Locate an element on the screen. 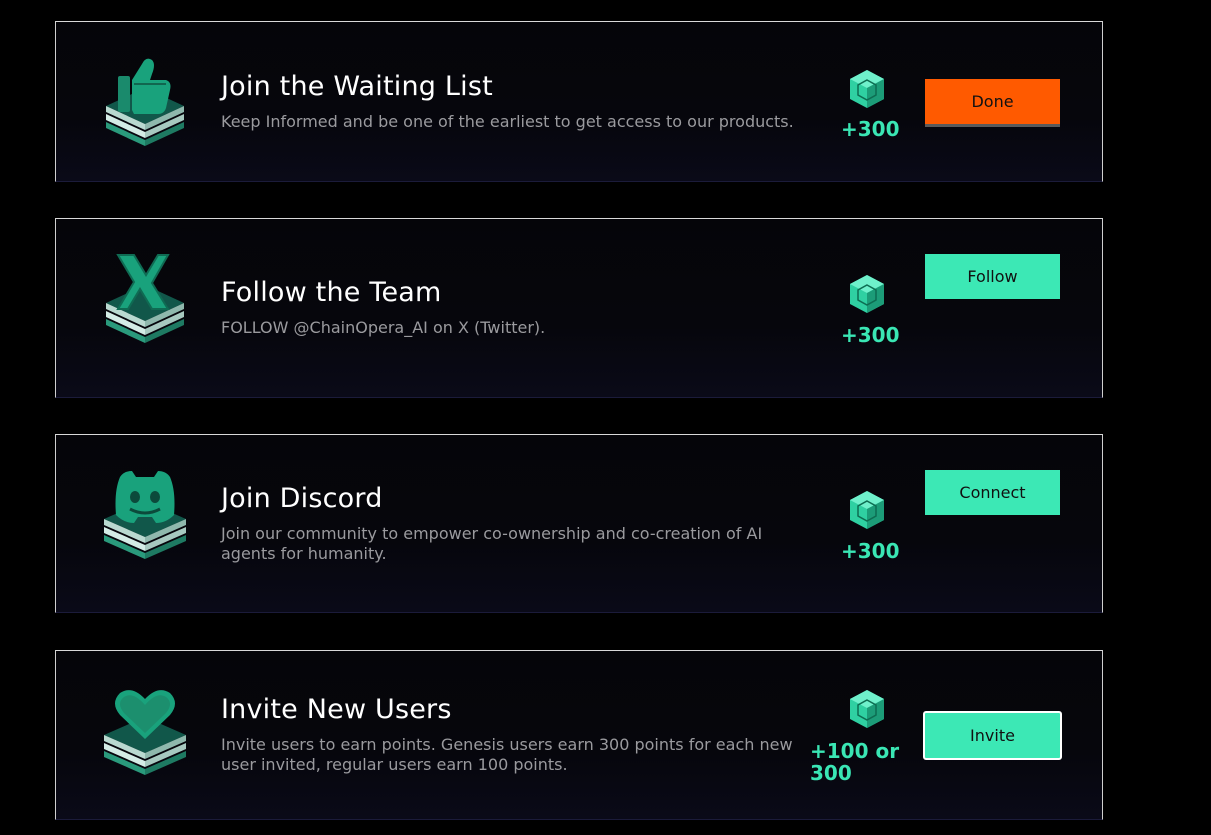  thumbs-up-icon is located at coordinates (145, 102).